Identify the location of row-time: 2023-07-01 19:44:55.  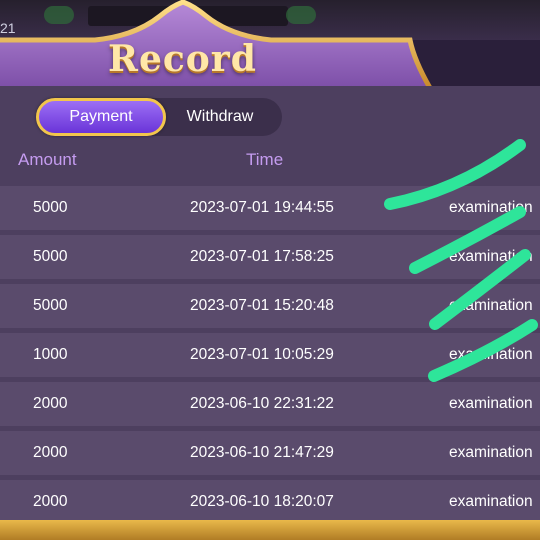
(262, 207).